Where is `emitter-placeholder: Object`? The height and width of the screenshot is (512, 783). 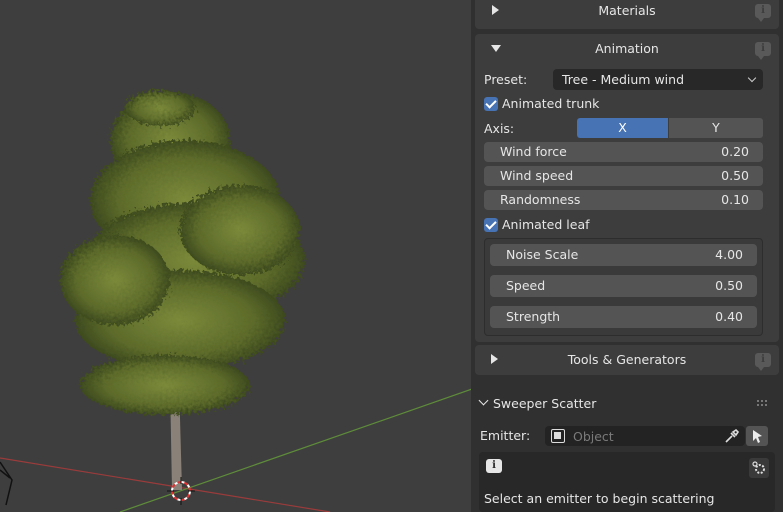
emitter-placeholder: Object is located at coordinates (593, 436).